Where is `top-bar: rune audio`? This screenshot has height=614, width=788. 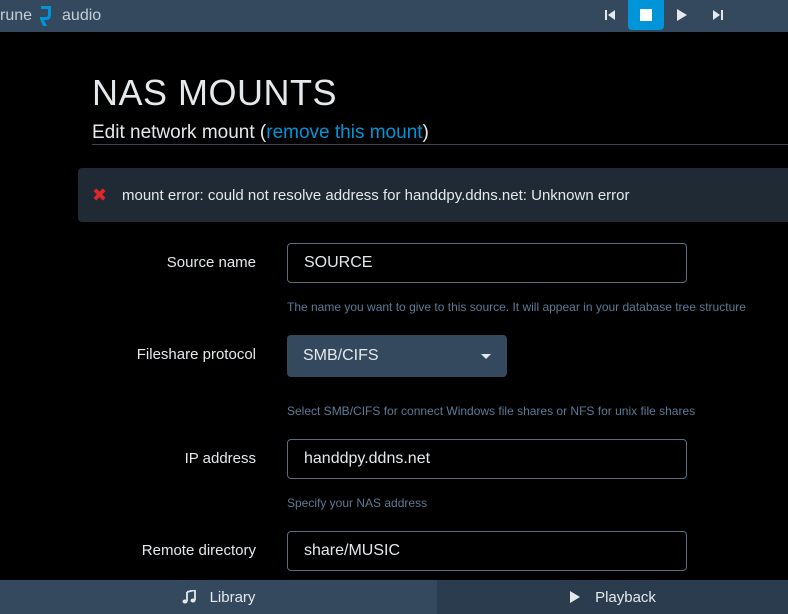 top-bar: rune audio is located at coordinates (394, 16).